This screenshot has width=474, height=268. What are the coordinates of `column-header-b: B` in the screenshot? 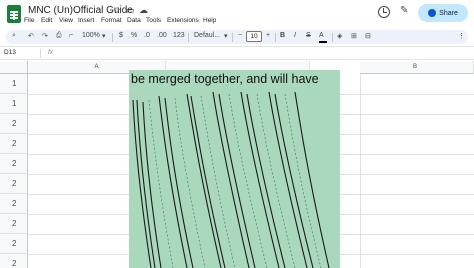 It's located at (417, 67).